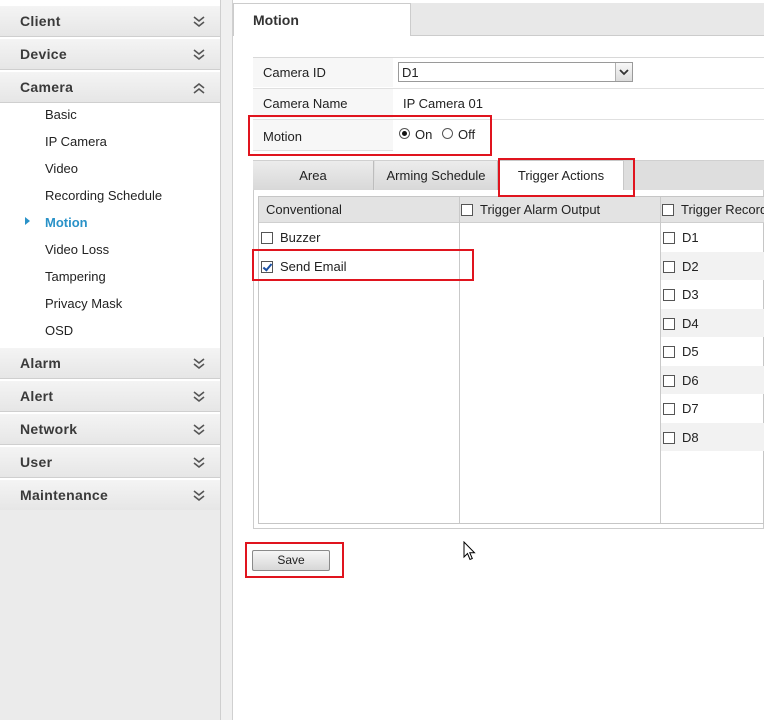 The height and width of the screenshot is (720, 764). What do you see at coordinates (40, 21) in the screenshot?
I see `sidebar-section-label: Client` at bounding box center [40, 21].